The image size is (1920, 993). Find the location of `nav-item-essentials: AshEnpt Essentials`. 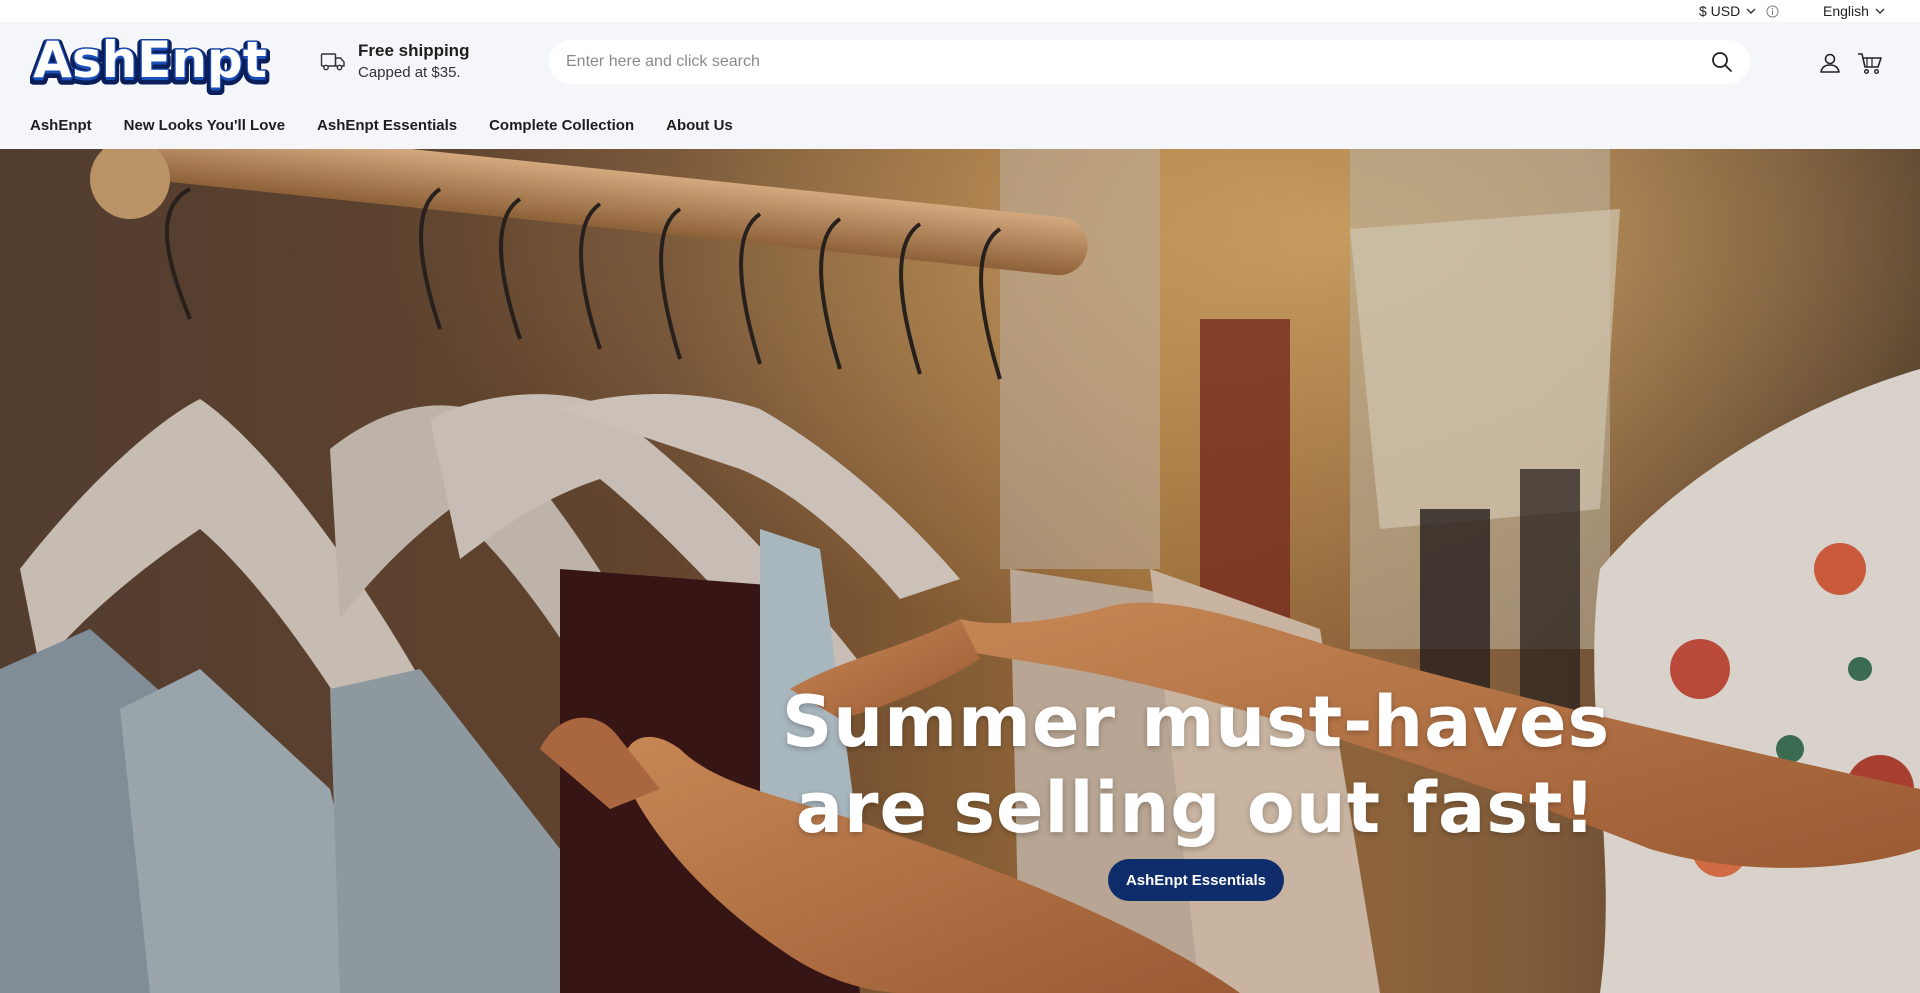

nav-item-essentials: AshEnpt Essentials is located at coordinates (387, 125).